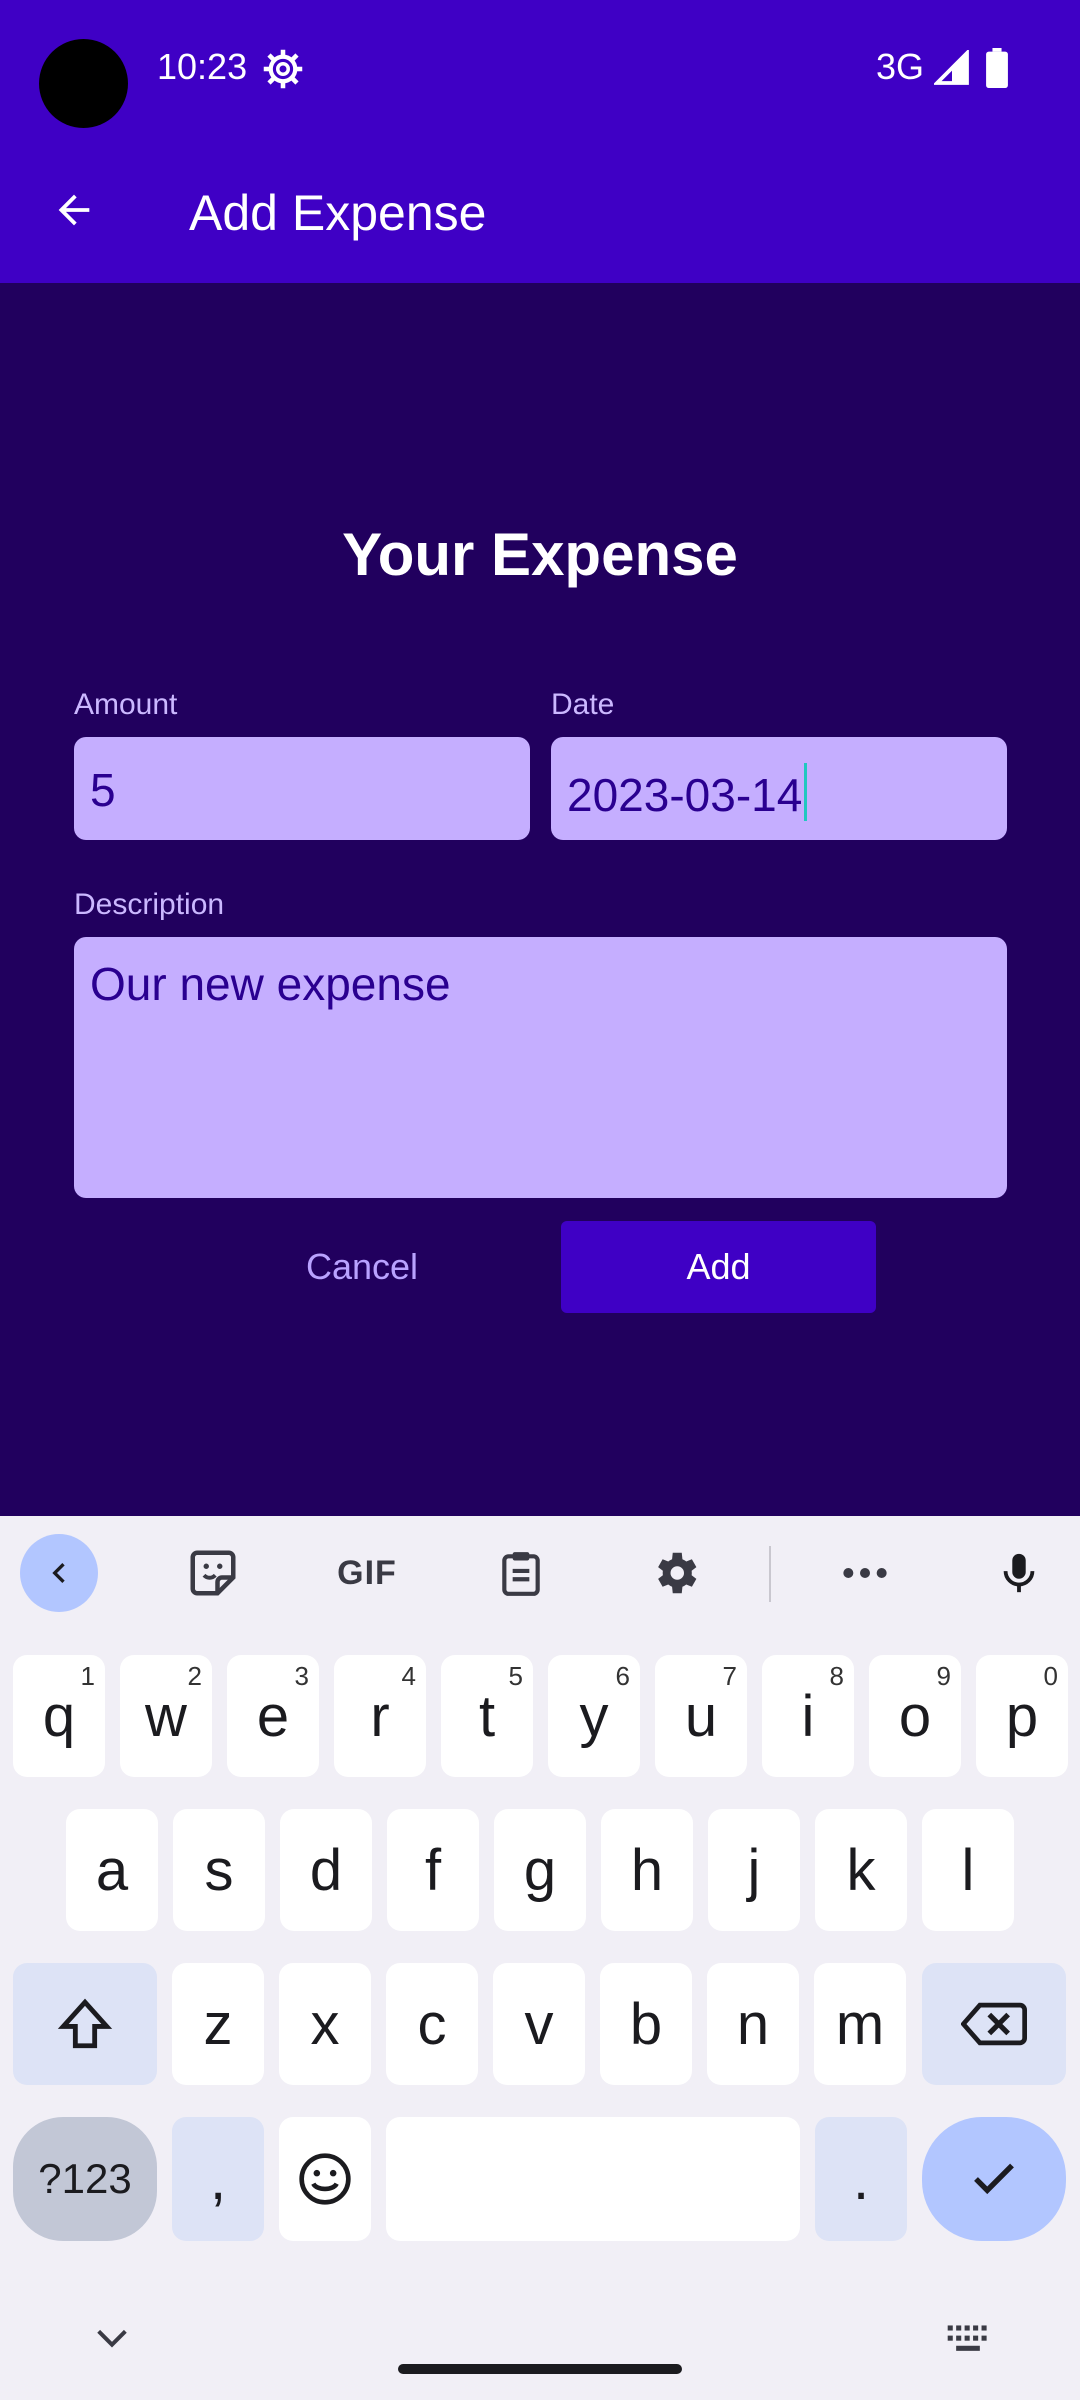 The height and width of the screenshot is (2400, 1080). I want to click on shift-key, so click(85, 2024).